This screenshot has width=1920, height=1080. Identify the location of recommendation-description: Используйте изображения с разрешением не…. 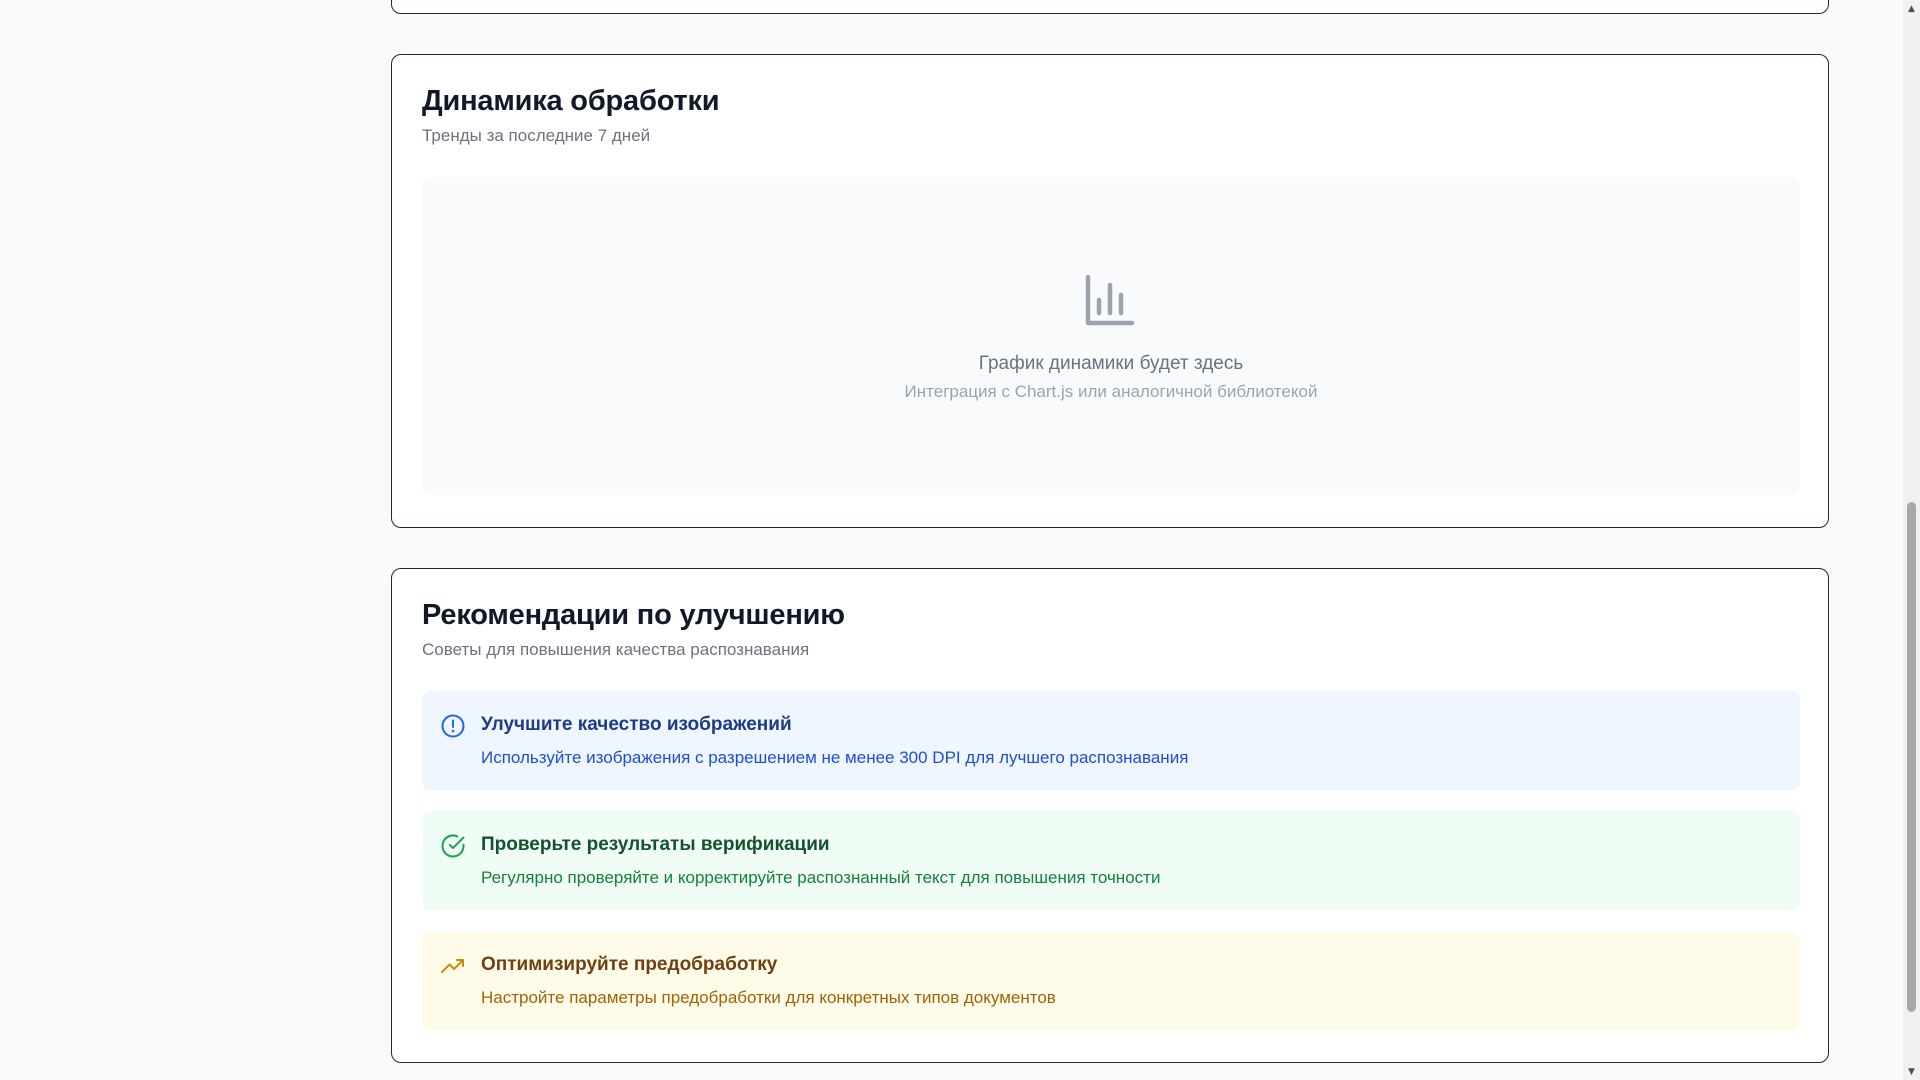
(835, 757).